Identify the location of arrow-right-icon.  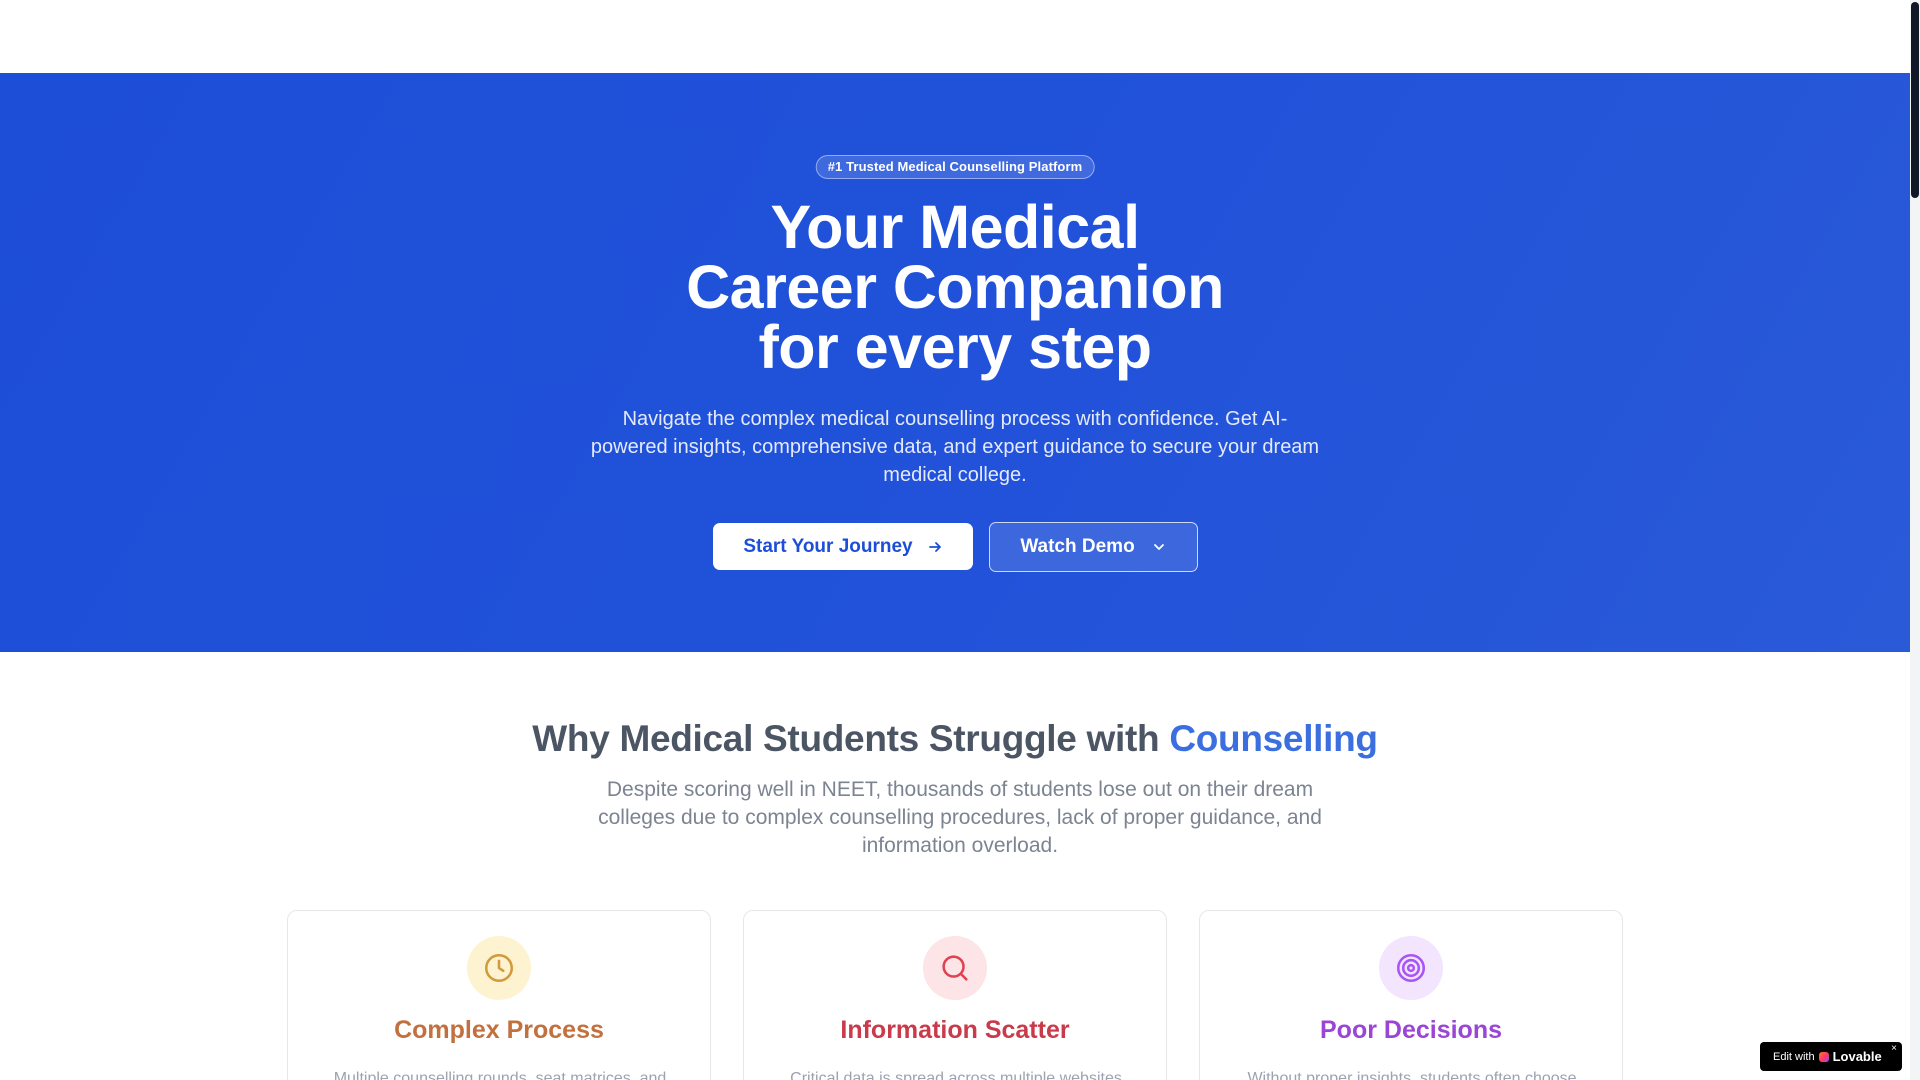
(935, 547).